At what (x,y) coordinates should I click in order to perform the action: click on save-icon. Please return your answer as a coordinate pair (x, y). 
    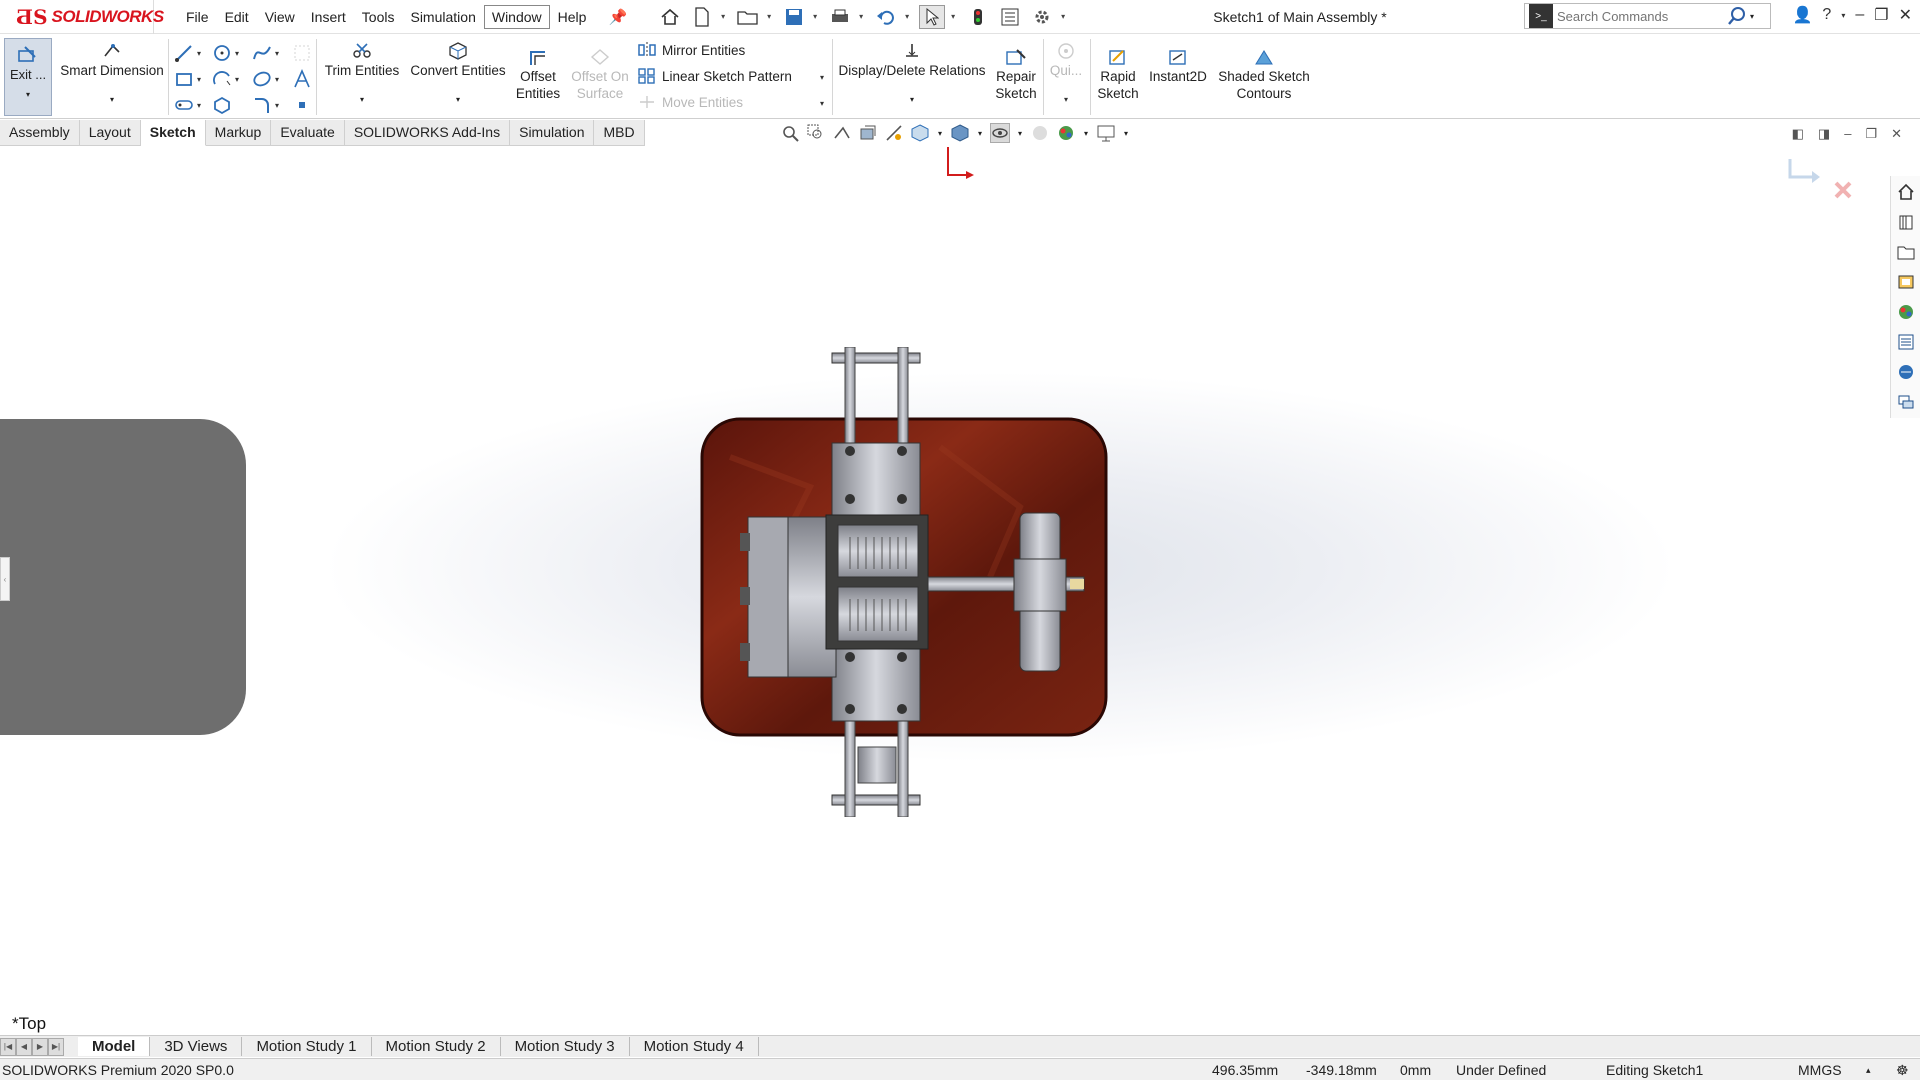
    Looking at the image, I should click on (794, 17).